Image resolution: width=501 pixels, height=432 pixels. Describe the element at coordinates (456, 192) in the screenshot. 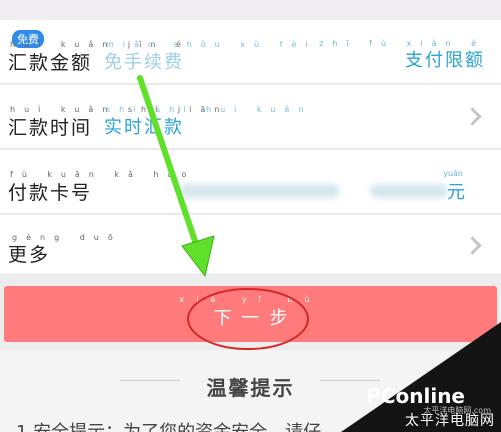

I see `currency-unit: 元` at that location.